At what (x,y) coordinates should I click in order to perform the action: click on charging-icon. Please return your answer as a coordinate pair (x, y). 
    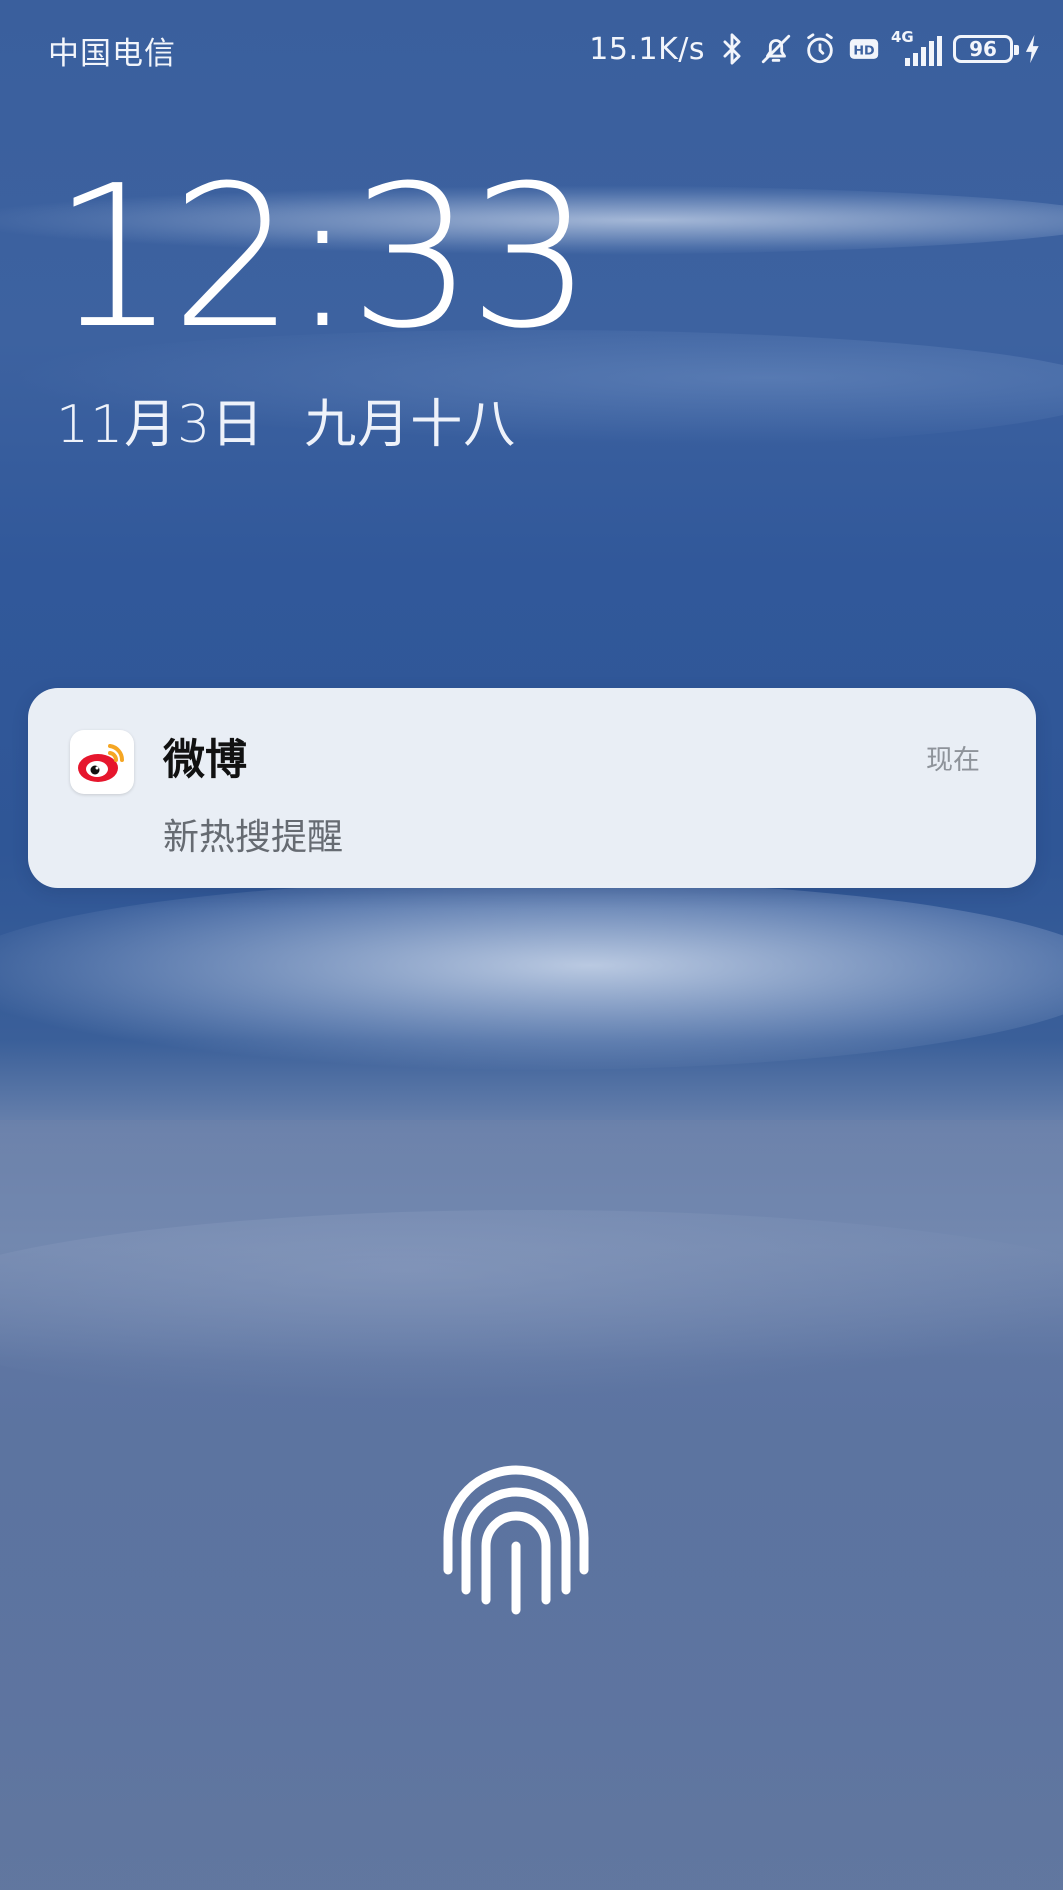
    Looking at the image, I should click on (1032, 49).